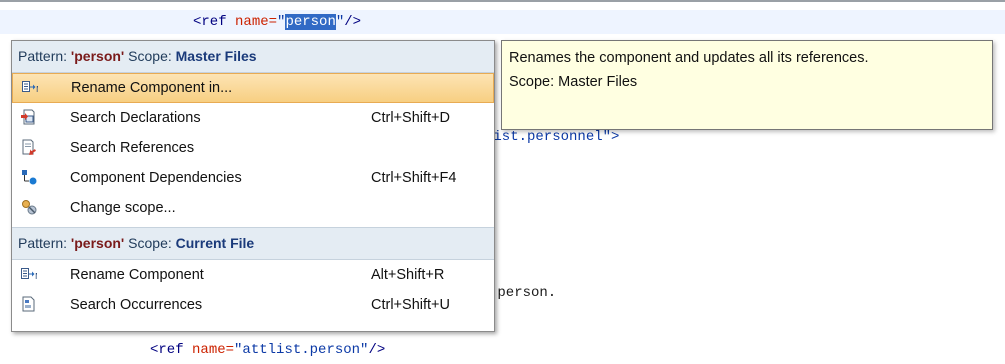 Image resolution: width=1005 pixels, height=364 pixels. Describe the element at coordinates (340, 22) in the screenshot. I see `code-quote: "` at that location.